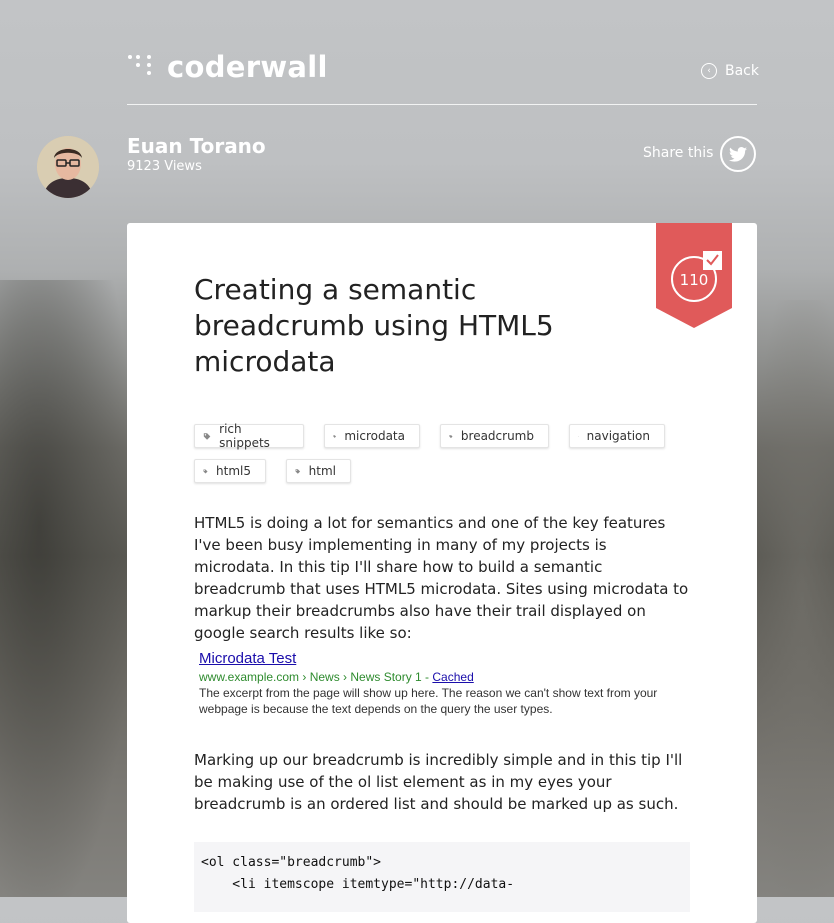 This screenshot has width=834, height=923. I want to click on avatar, so click(68, 167).